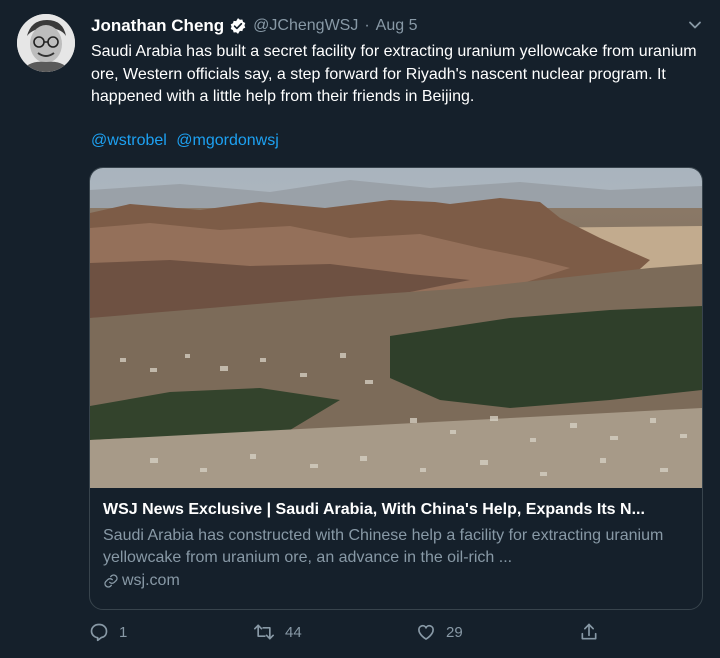 The height and width of the screenshot is (658, 720). Describe the element at coordinates (277, 632) in the screenshot. I see `retweet-button: 44` at that location.